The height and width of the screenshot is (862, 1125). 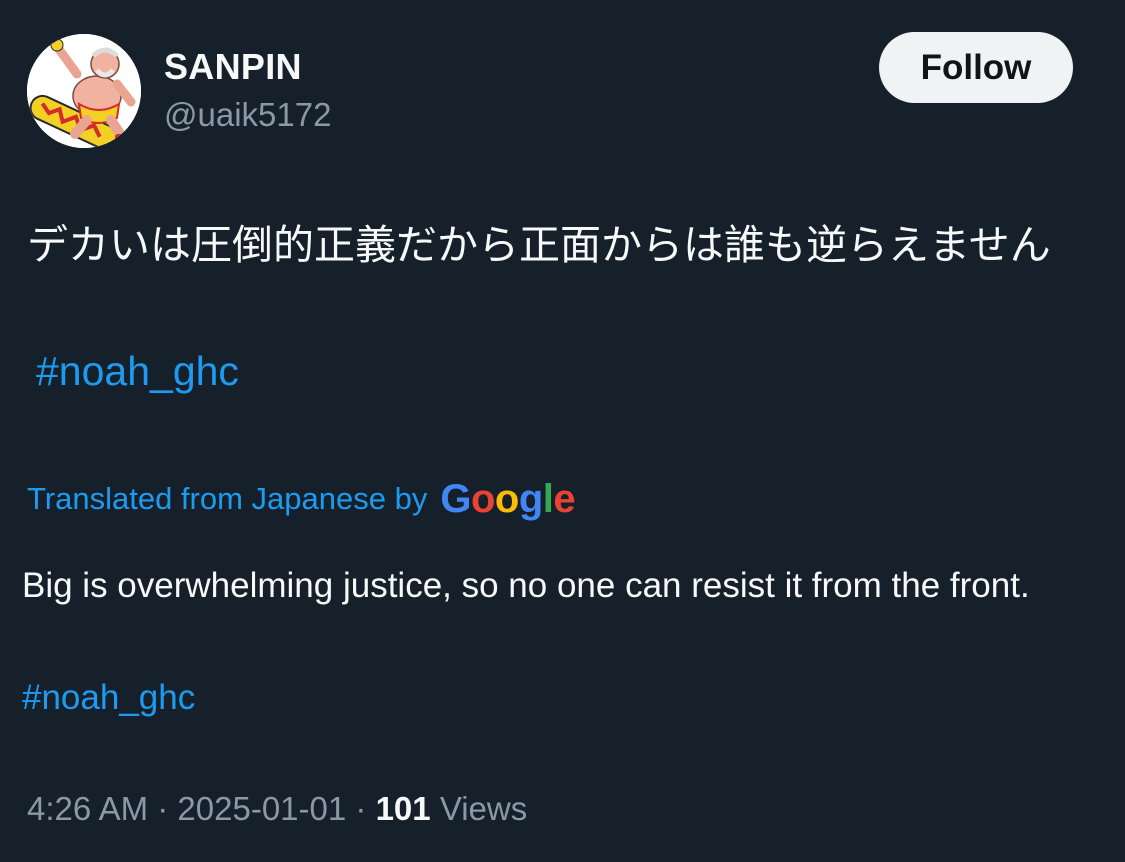 I want to click on views-count: 101, so click(x=403, y=808).